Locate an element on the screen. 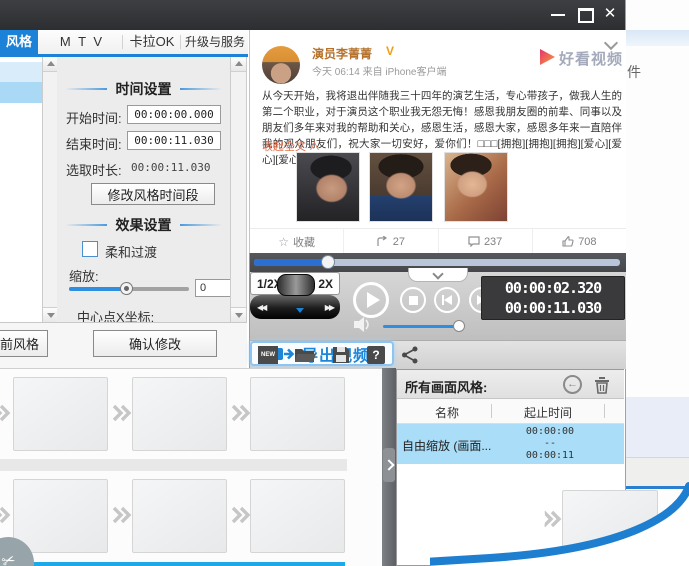 The width and height of the screenshot is (689, 566). soft-transition-label: 柔和过渡 is located at coordinates (131, 252).